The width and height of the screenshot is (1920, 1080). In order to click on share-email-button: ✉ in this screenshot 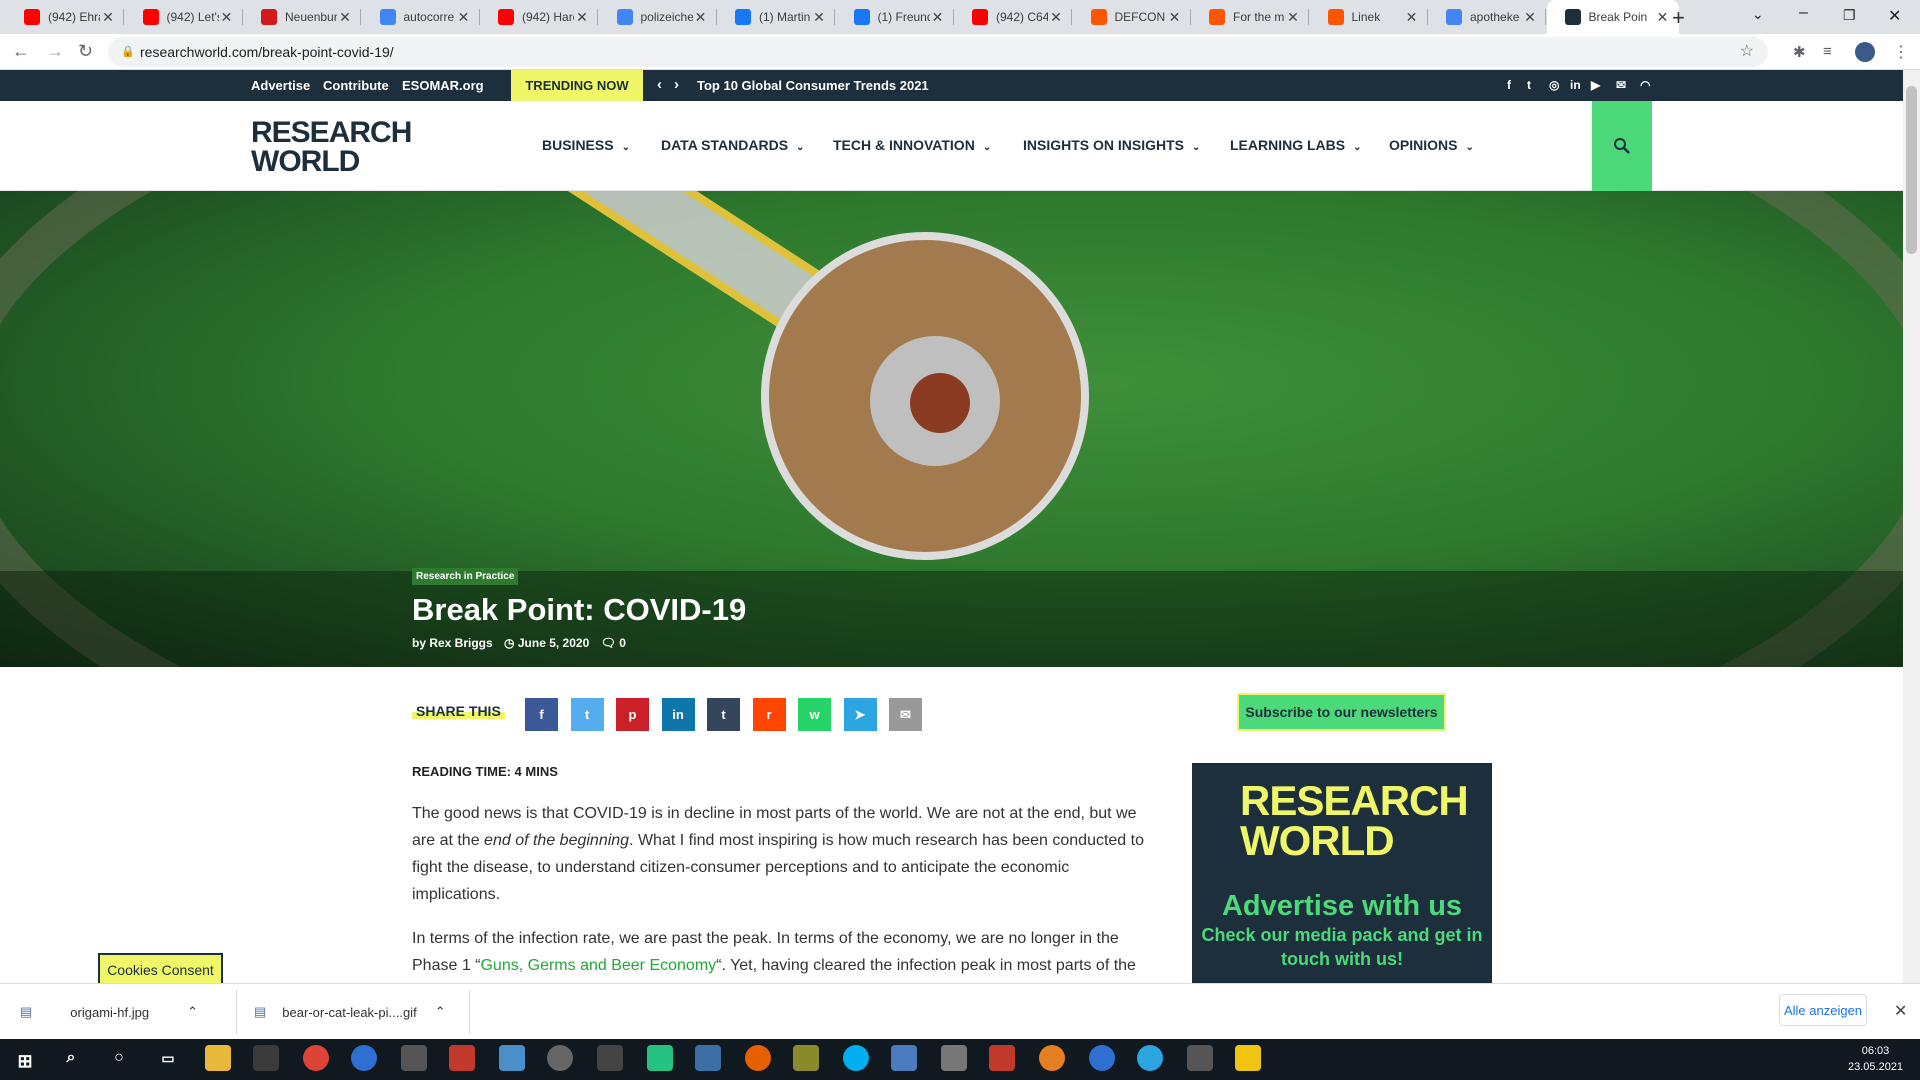, I will do `click(905, 714)`.